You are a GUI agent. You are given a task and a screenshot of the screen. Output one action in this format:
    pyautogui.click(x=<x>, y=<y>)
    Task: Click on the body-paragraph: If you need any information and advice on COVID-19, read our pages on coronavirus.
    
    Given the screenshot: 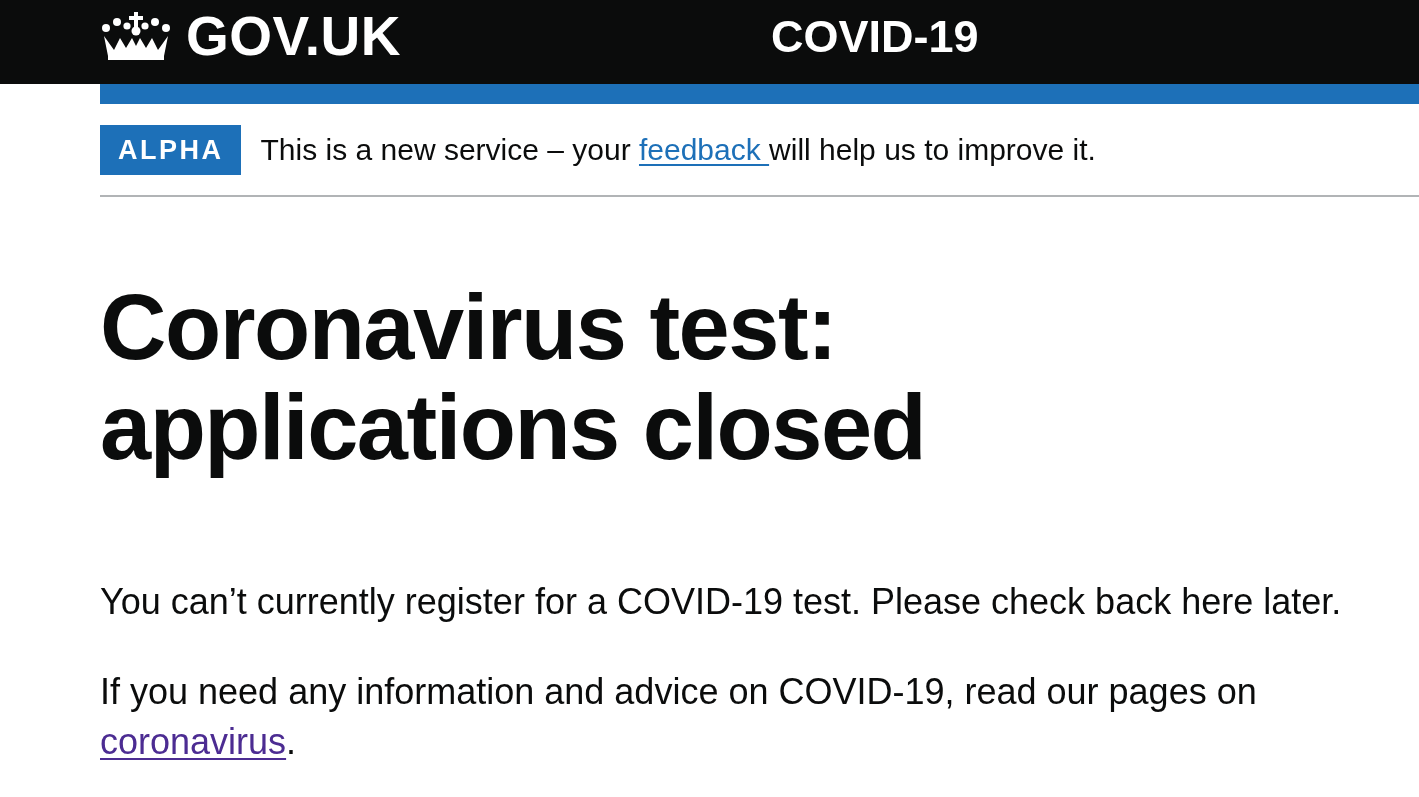 What is the action you would take?
    pyautogui.click(x=679, y=717)
    